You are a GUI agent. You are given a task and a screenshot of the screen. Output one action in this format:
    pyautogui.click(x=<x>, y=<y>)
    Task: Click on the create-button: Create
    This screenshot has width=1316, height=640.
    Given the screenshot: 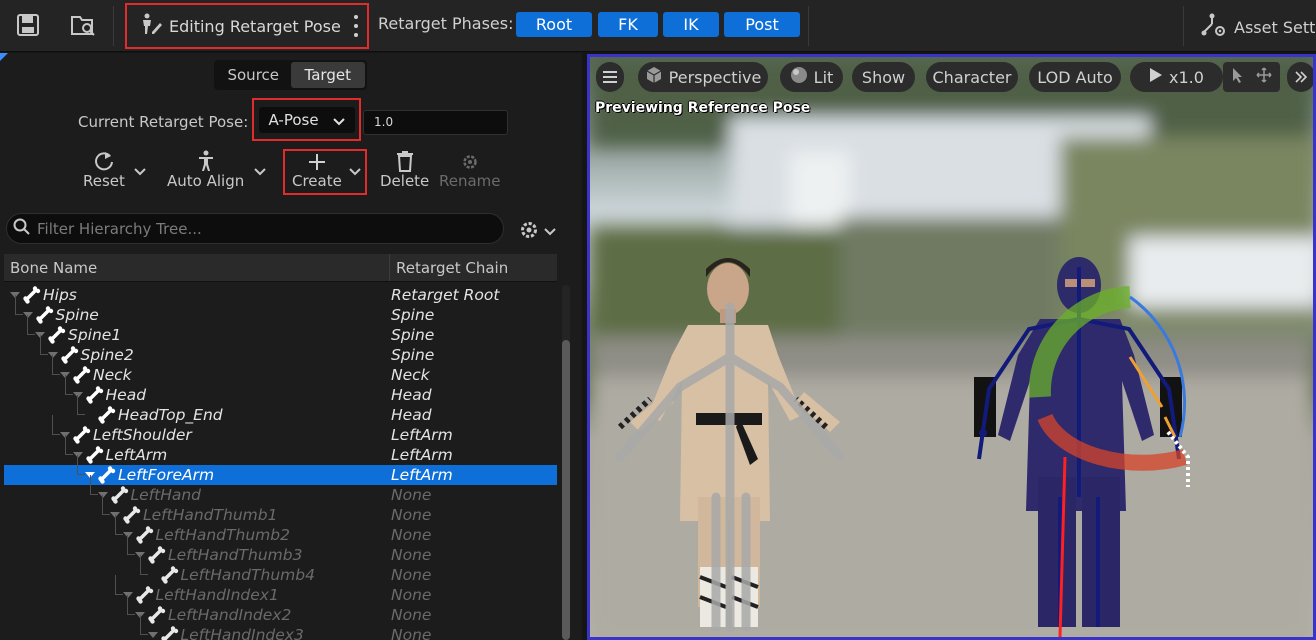 What is the action you would take?
    pyautogui.click(x=317, y=169)
    